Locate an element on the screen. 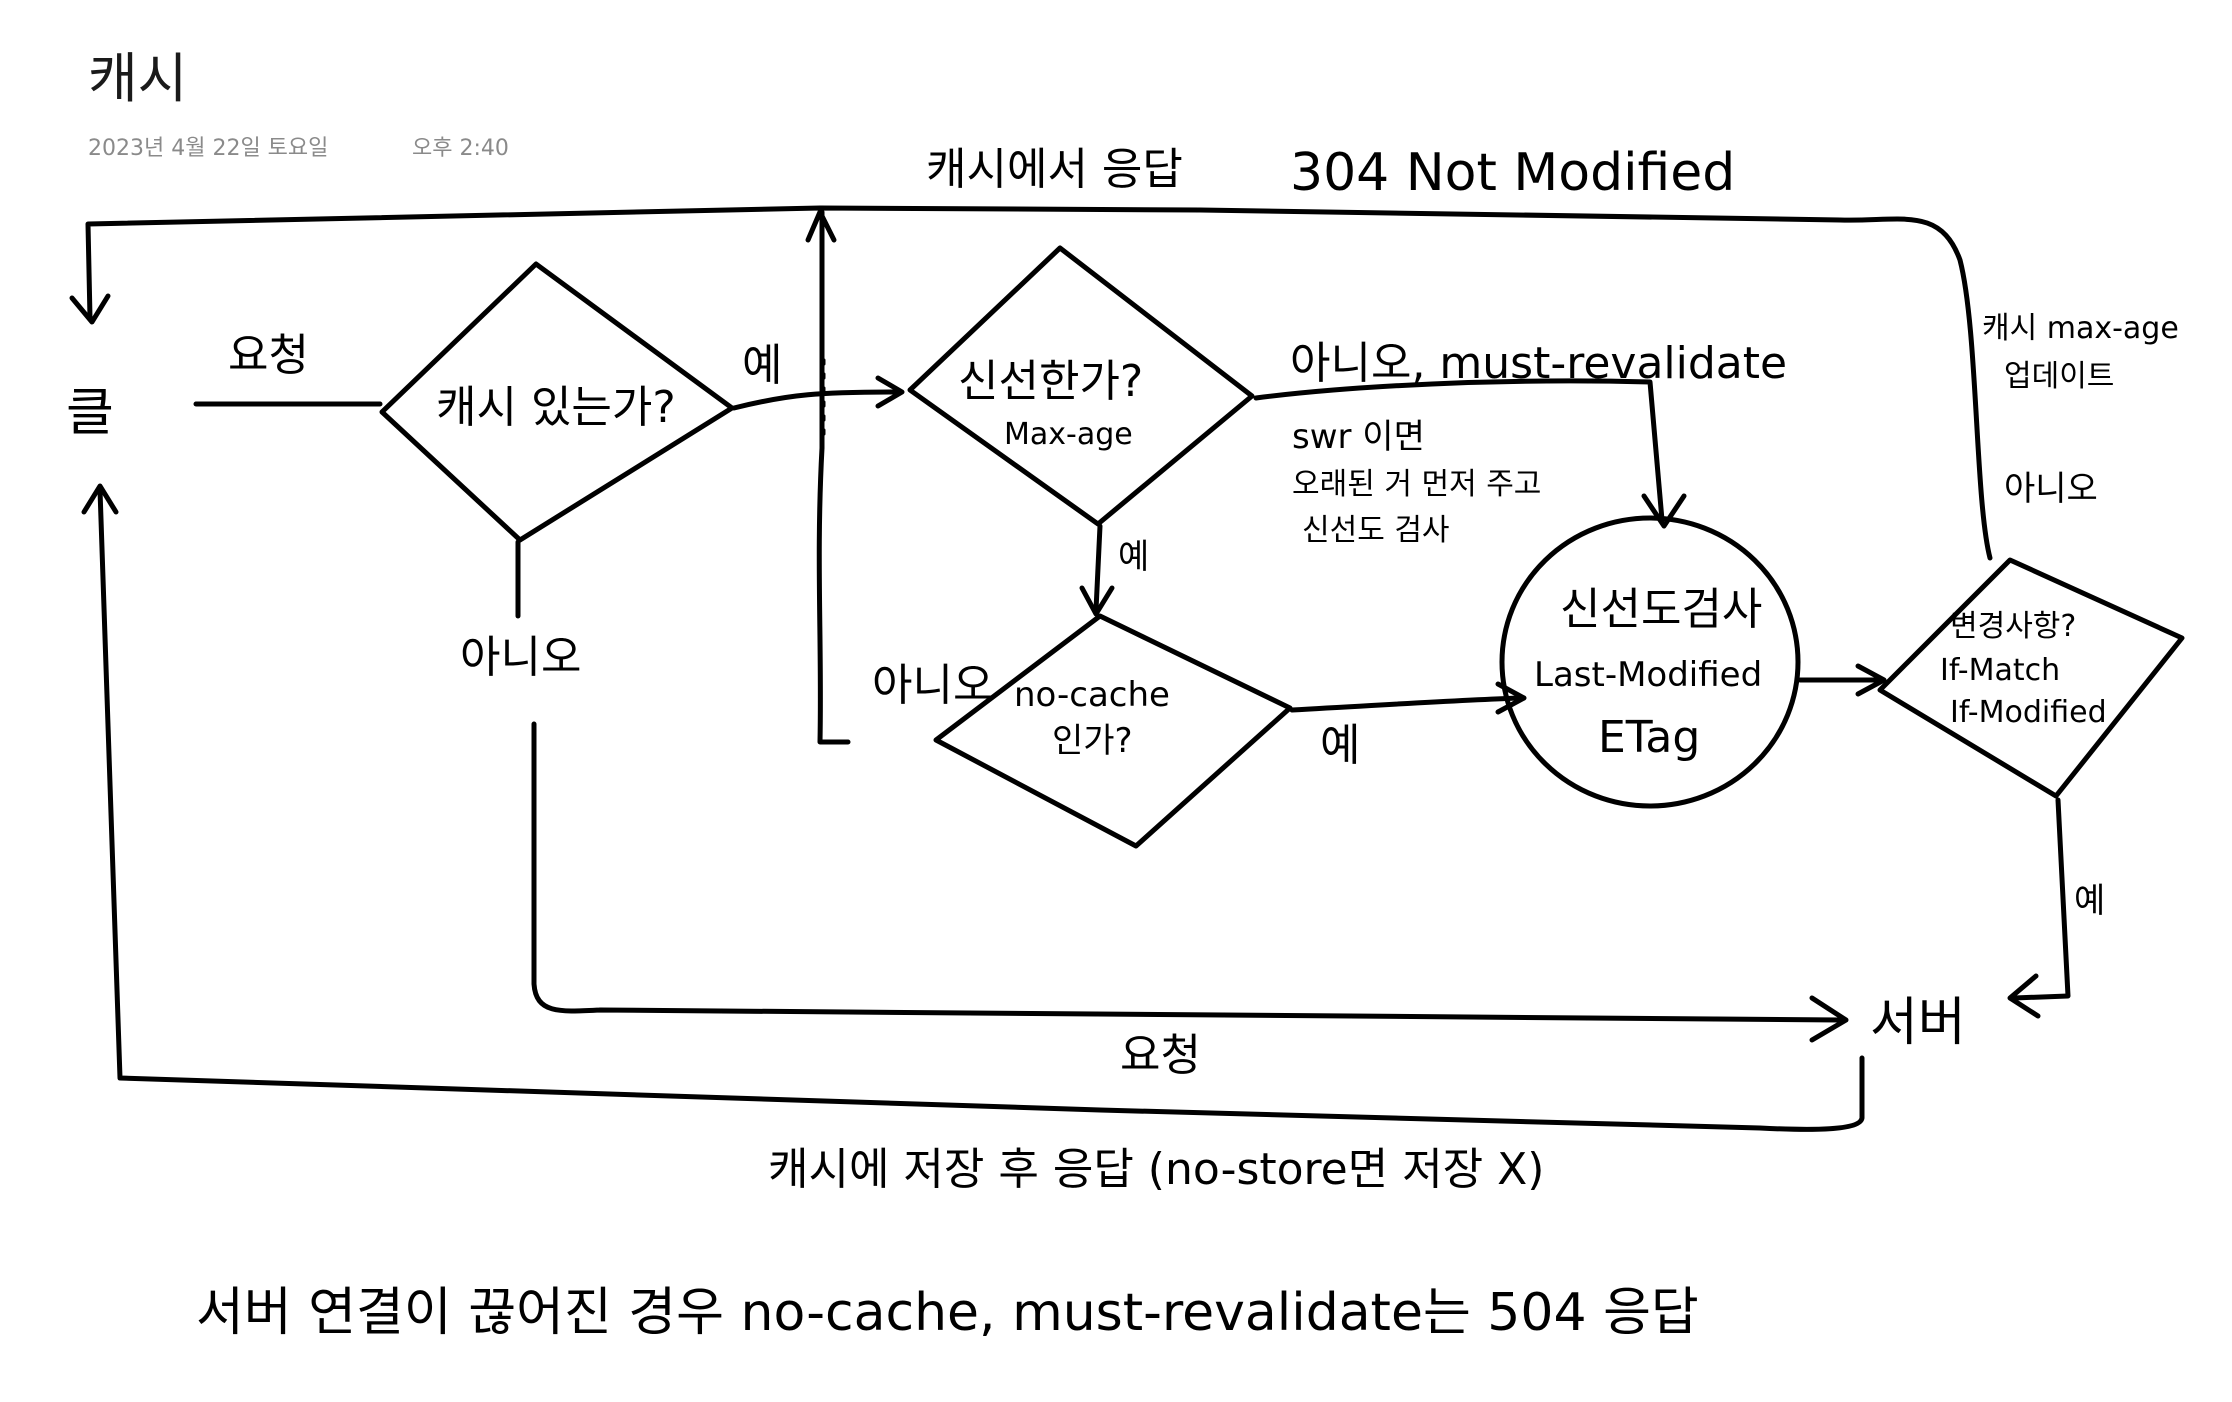 The height and width of the screenshot is (1402, 2232). changed-yes-line is located at coordinates (2041, 899).